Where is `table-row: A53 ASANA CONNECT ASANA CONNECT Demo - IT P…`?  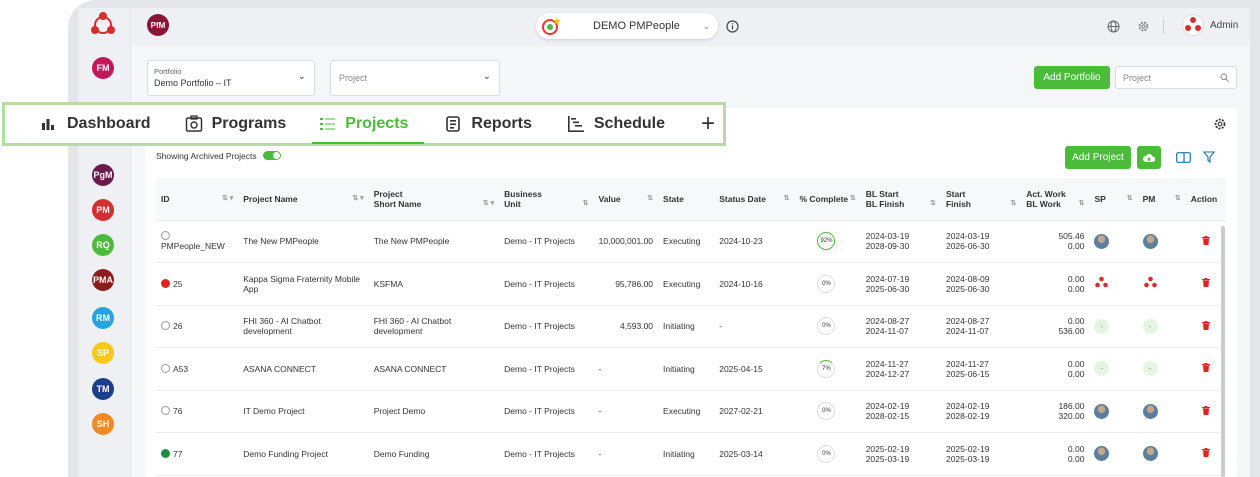 table-row: A53 ASANA CONNECT ASANA CONNECT Demo - IT P… is located at coordinates (691, 369).